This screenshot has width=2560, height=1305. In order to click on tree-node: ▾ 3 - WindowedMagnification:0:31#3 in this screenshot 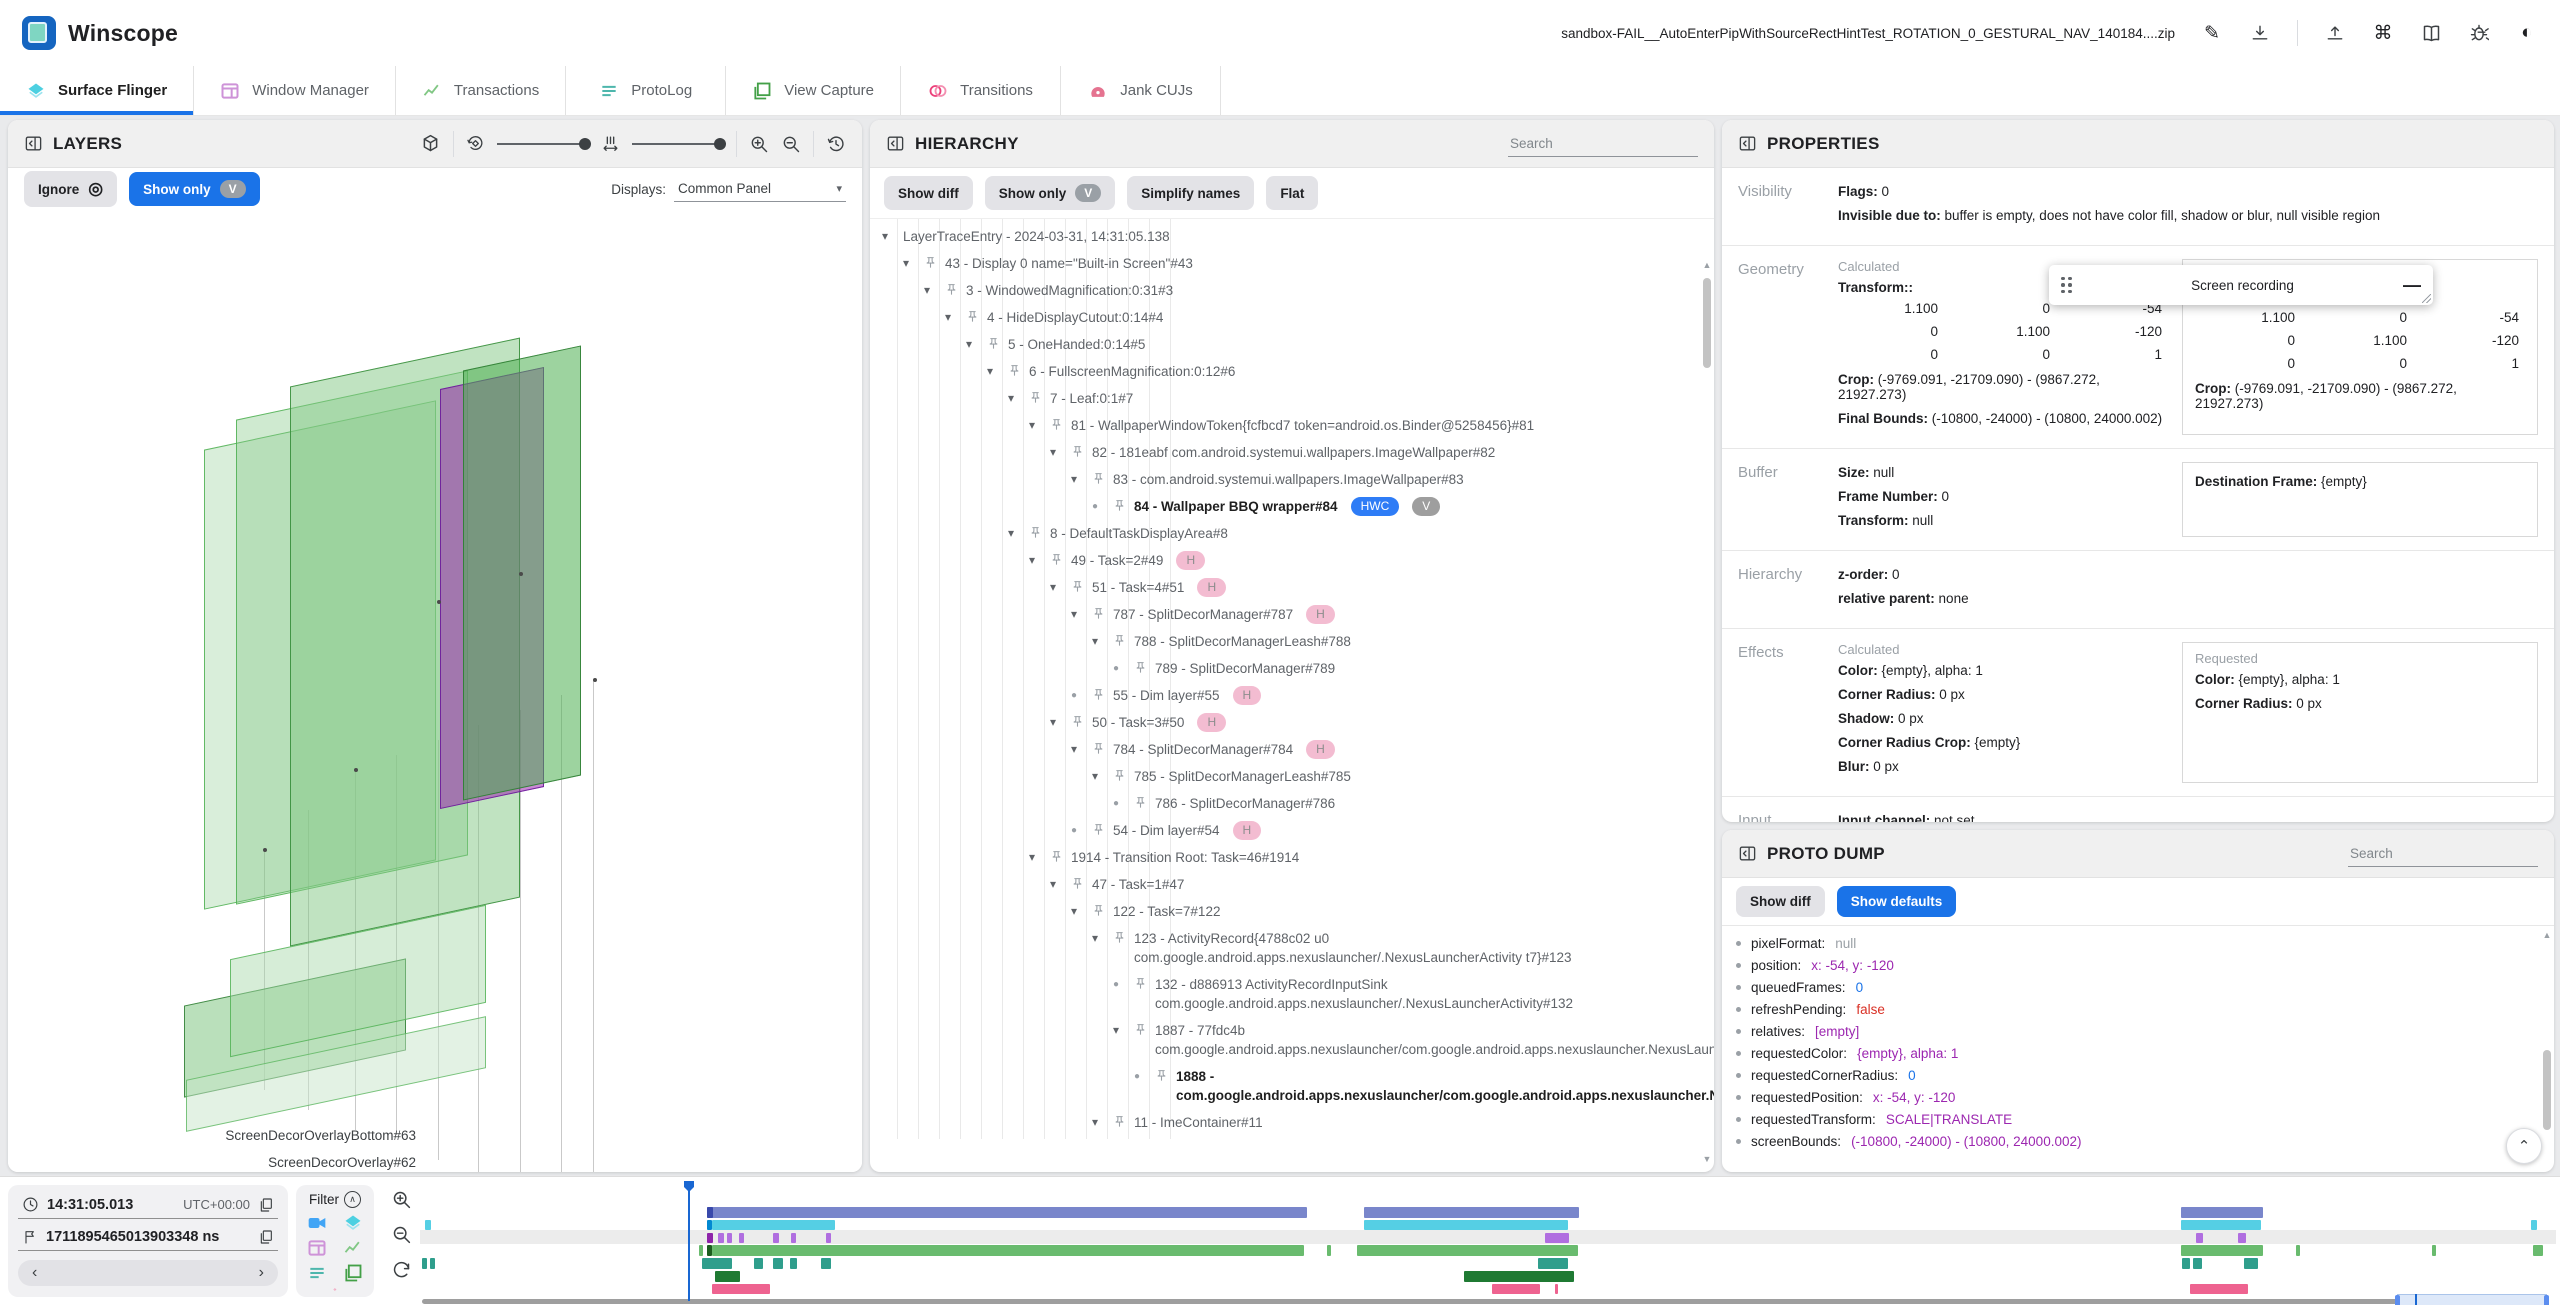, I will do `click(1293, 290)`.